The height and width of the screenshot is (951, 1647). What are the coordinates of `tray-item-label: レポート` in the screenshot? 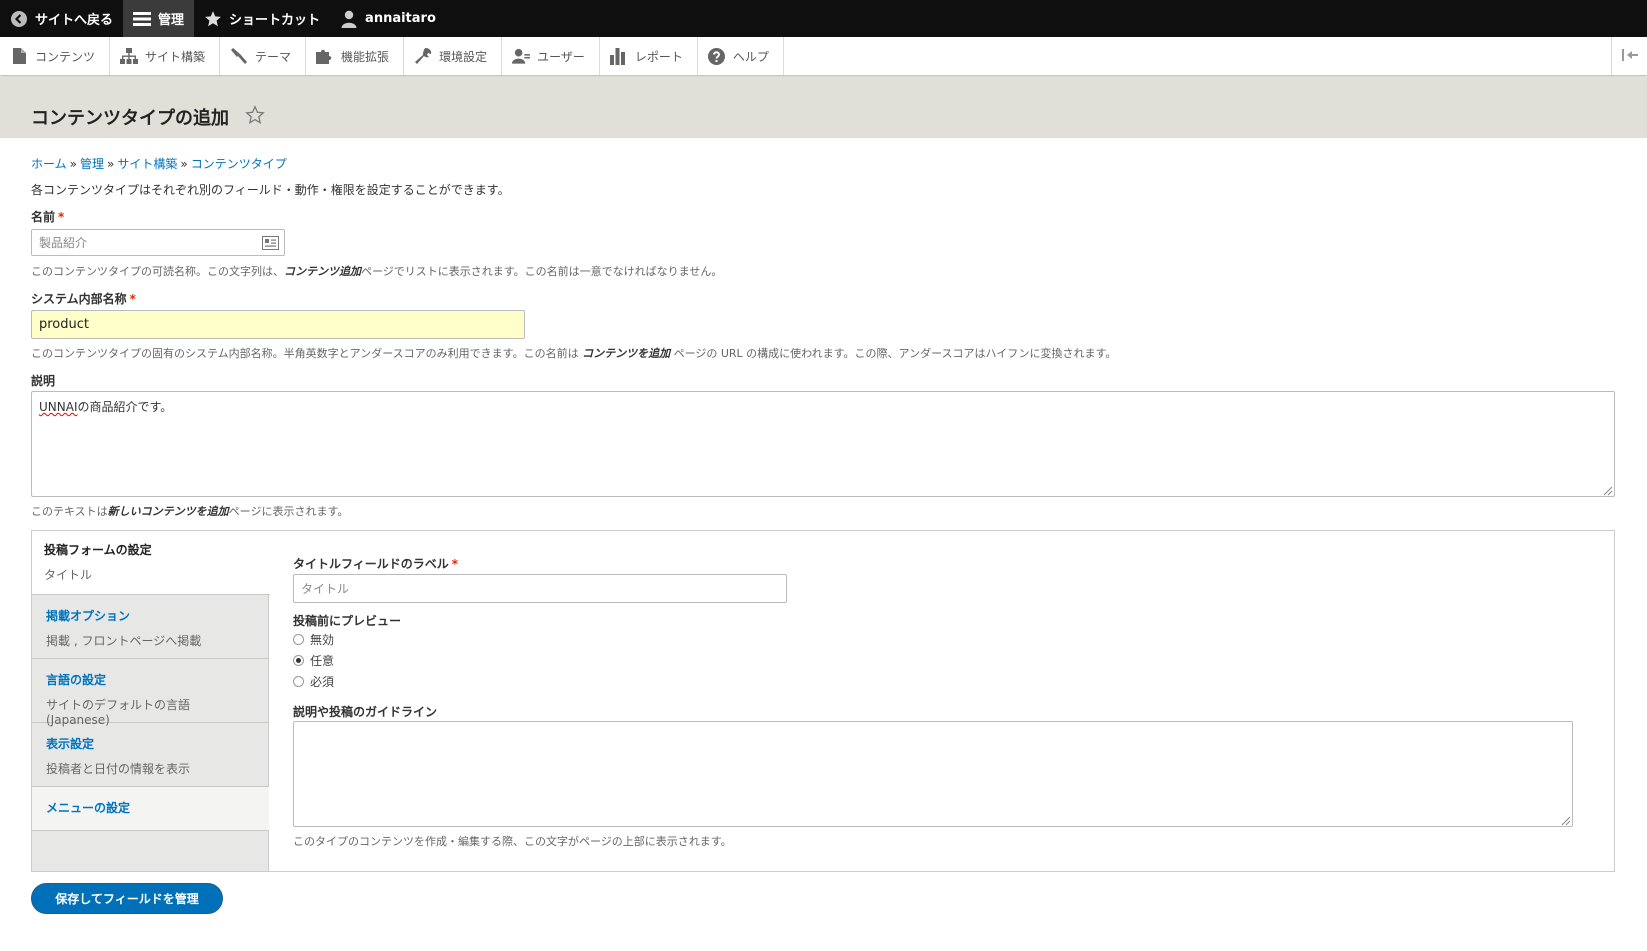 It's located at (658, 56).